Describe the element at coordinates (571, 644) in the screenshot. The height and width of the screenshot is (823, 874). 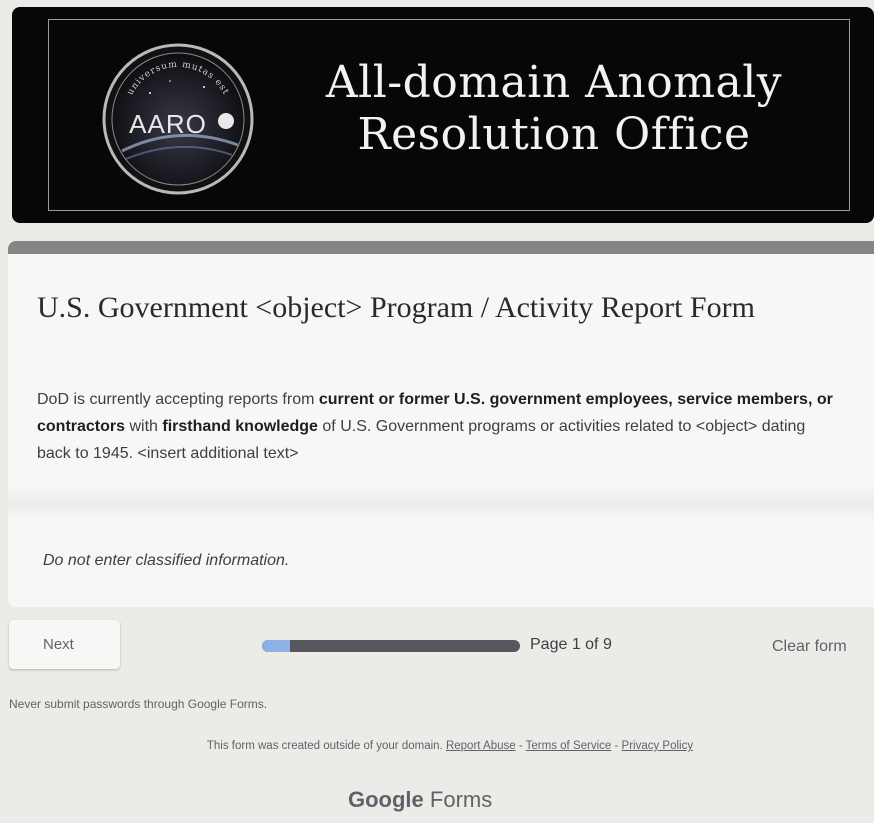
I see `page-indicator: Page 1 of 9` at that location.